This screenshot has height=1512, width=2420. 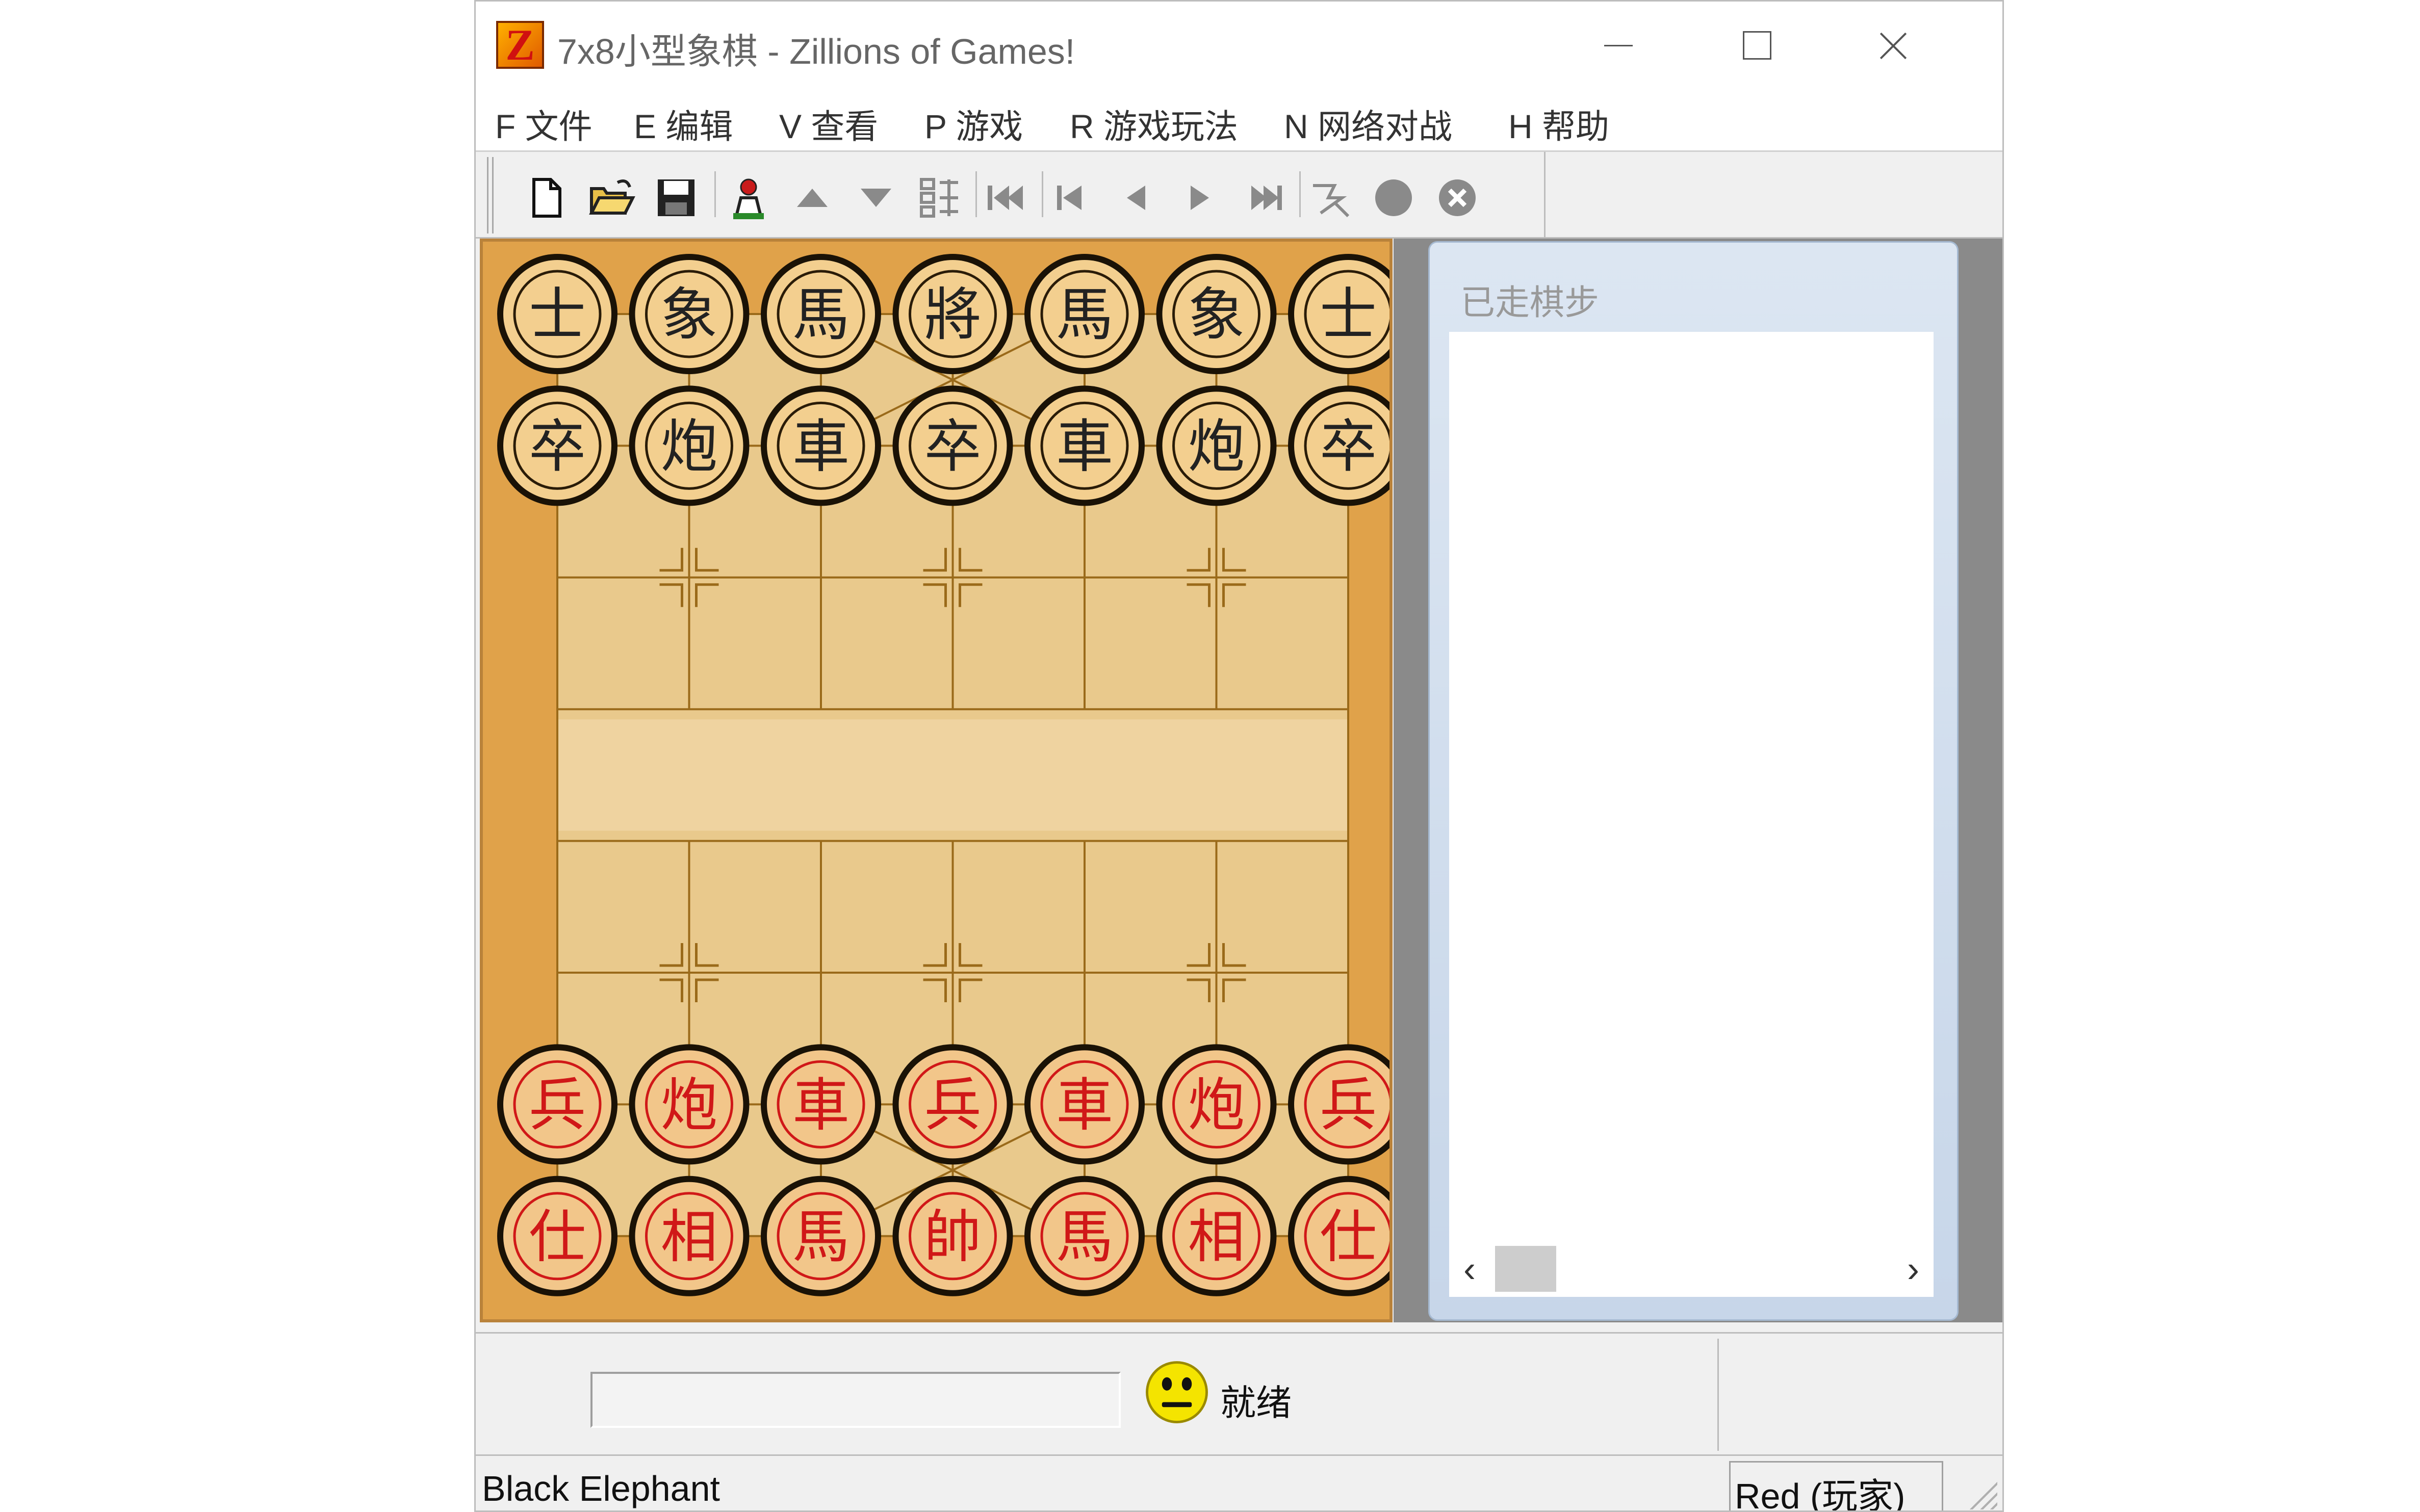 What do you see at coordinates (1368, 123) in the screenshot?
I see `menu-network: N 网络对战` at bounding box center [1368, 123].